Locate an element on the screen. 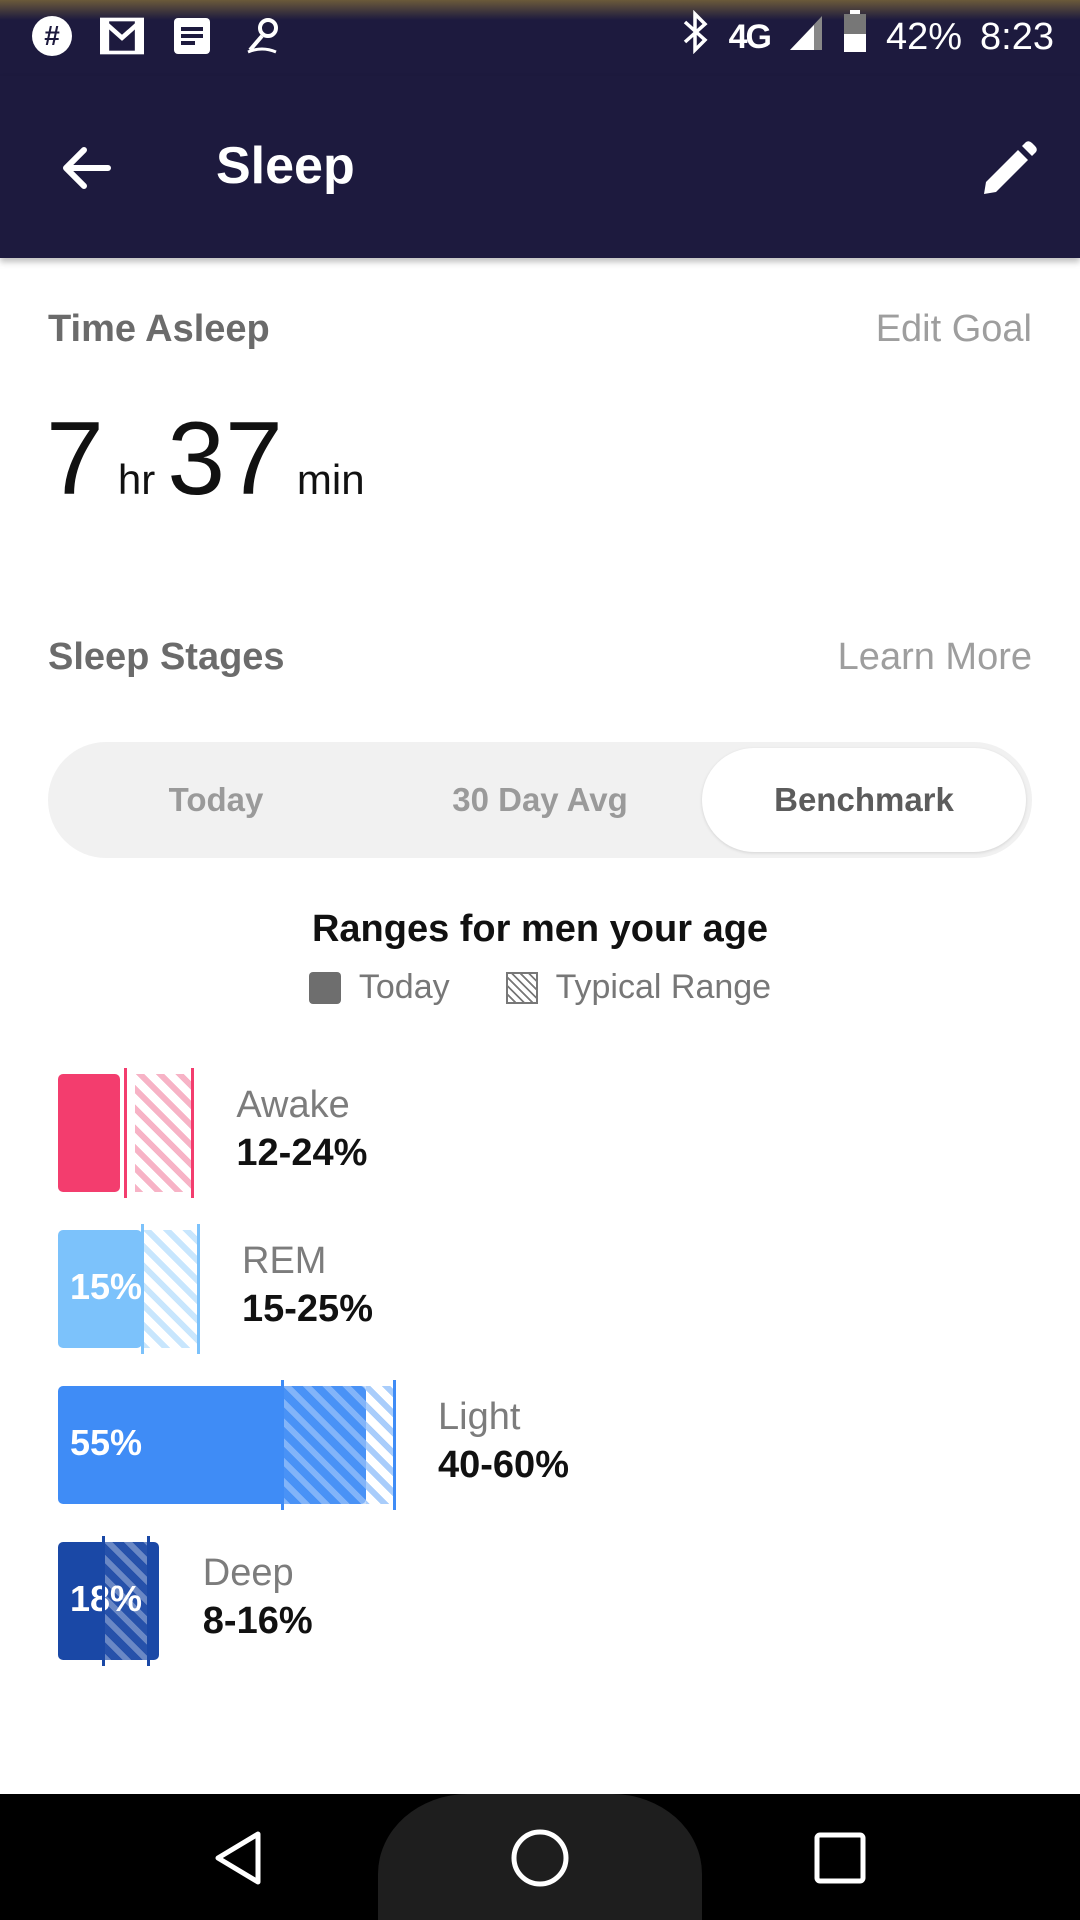 Image resolution: width=1080 pixels, height=1920 pixels. slack-icon: # is located at coordinates (52, 36).